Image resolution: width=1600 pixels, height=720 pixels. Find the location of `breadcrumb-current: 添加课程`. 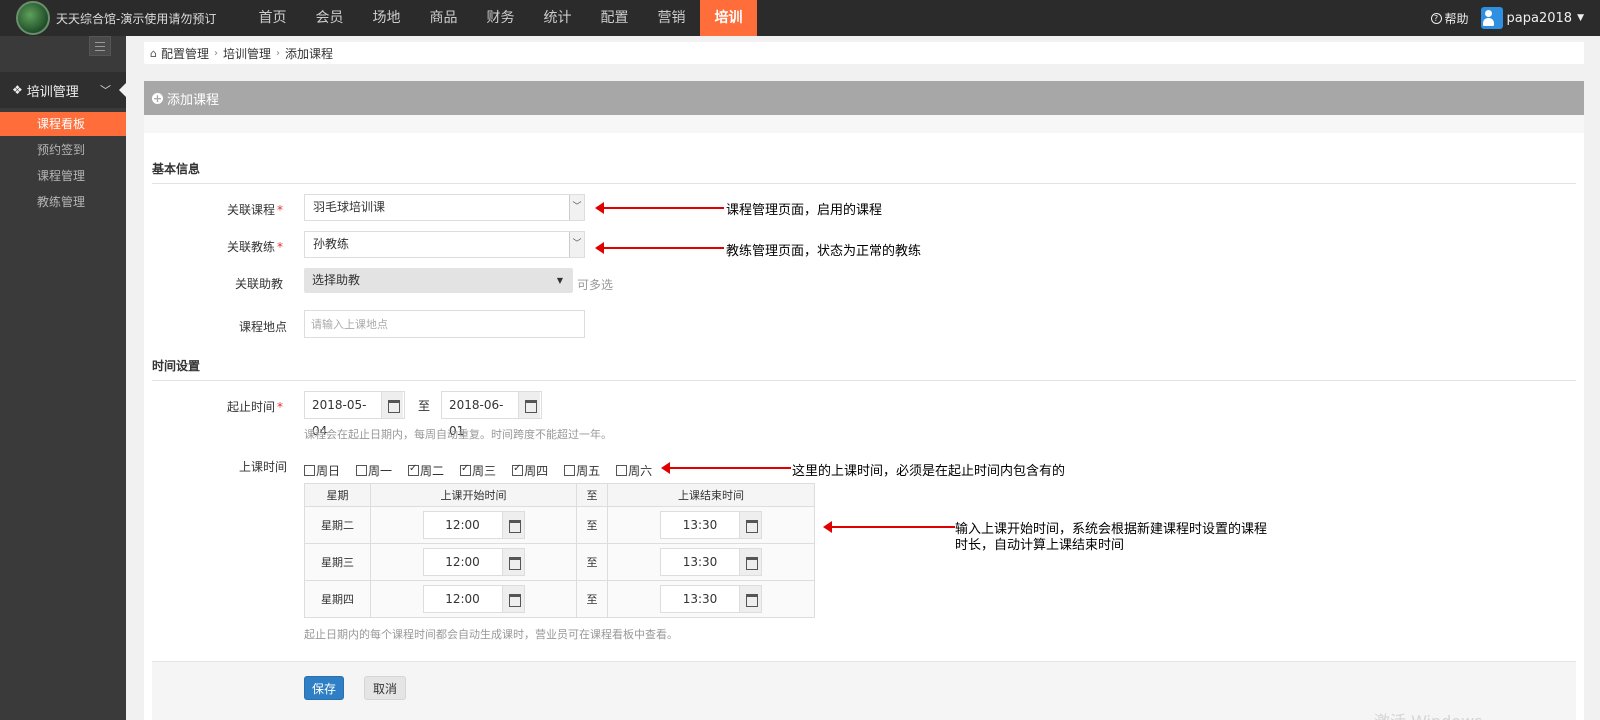

breadcrumb-current: 添加课程 is located at coordinates (309, 53).